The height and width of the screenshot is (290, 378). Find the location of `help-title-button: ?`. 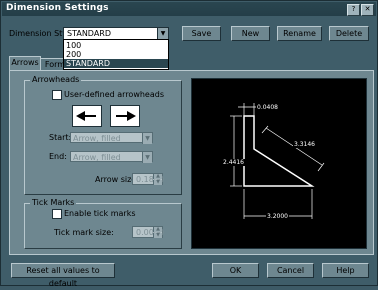

help-title-button: ? is located at coordinates (353, 10).